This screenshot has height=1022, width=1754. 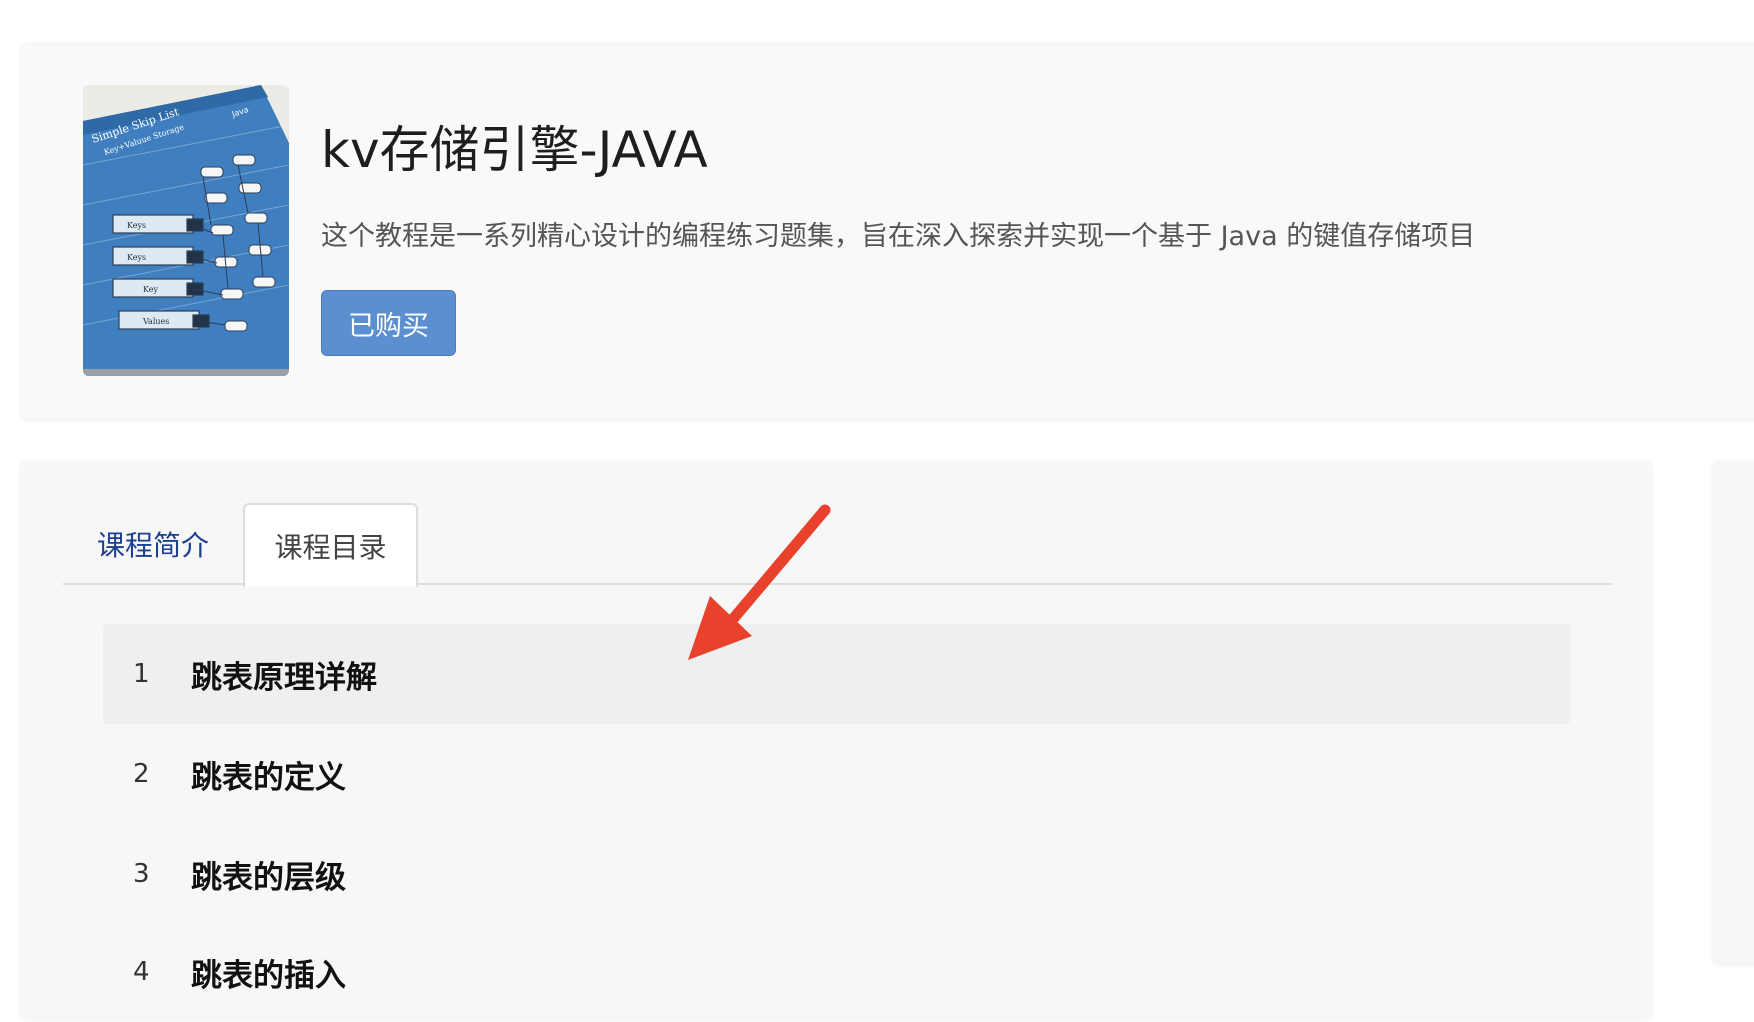 What do you see at coordinates (268, 777) in the screenshot?
I see `lesson-title: 跳表的定义` at bounding box center [268, 777].